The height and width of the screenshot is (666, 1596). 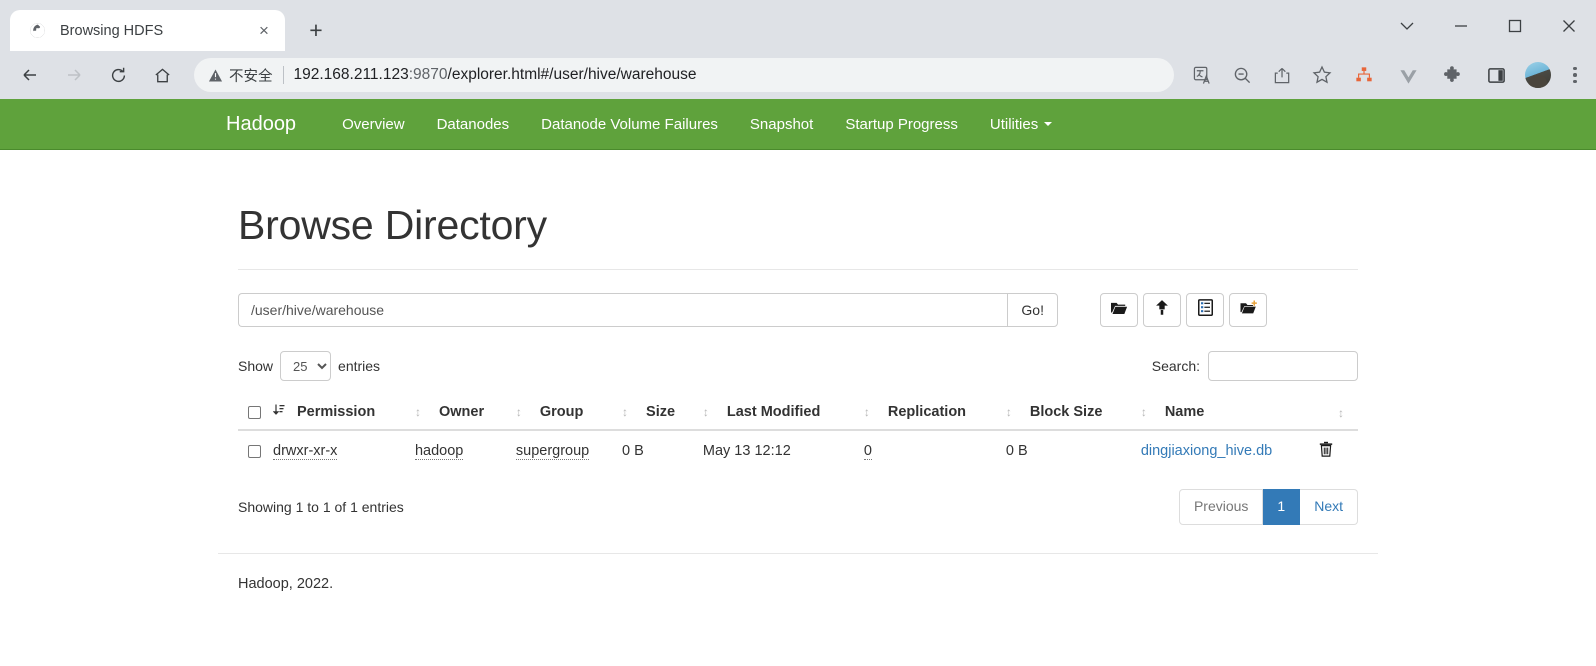 I want to click on side-panel-icon, so click(x=1496, y=75).